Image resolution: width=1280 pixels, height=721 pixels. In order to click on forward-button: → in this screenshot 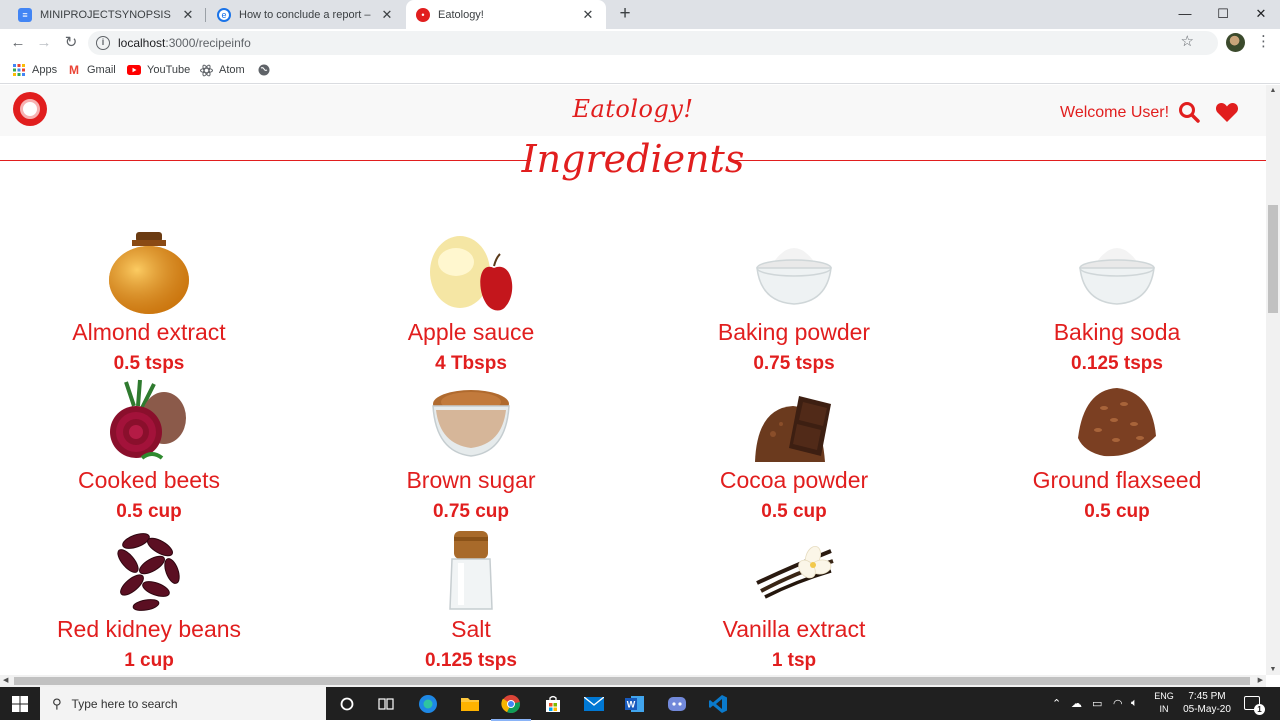, I will do `click(44, 43)`.